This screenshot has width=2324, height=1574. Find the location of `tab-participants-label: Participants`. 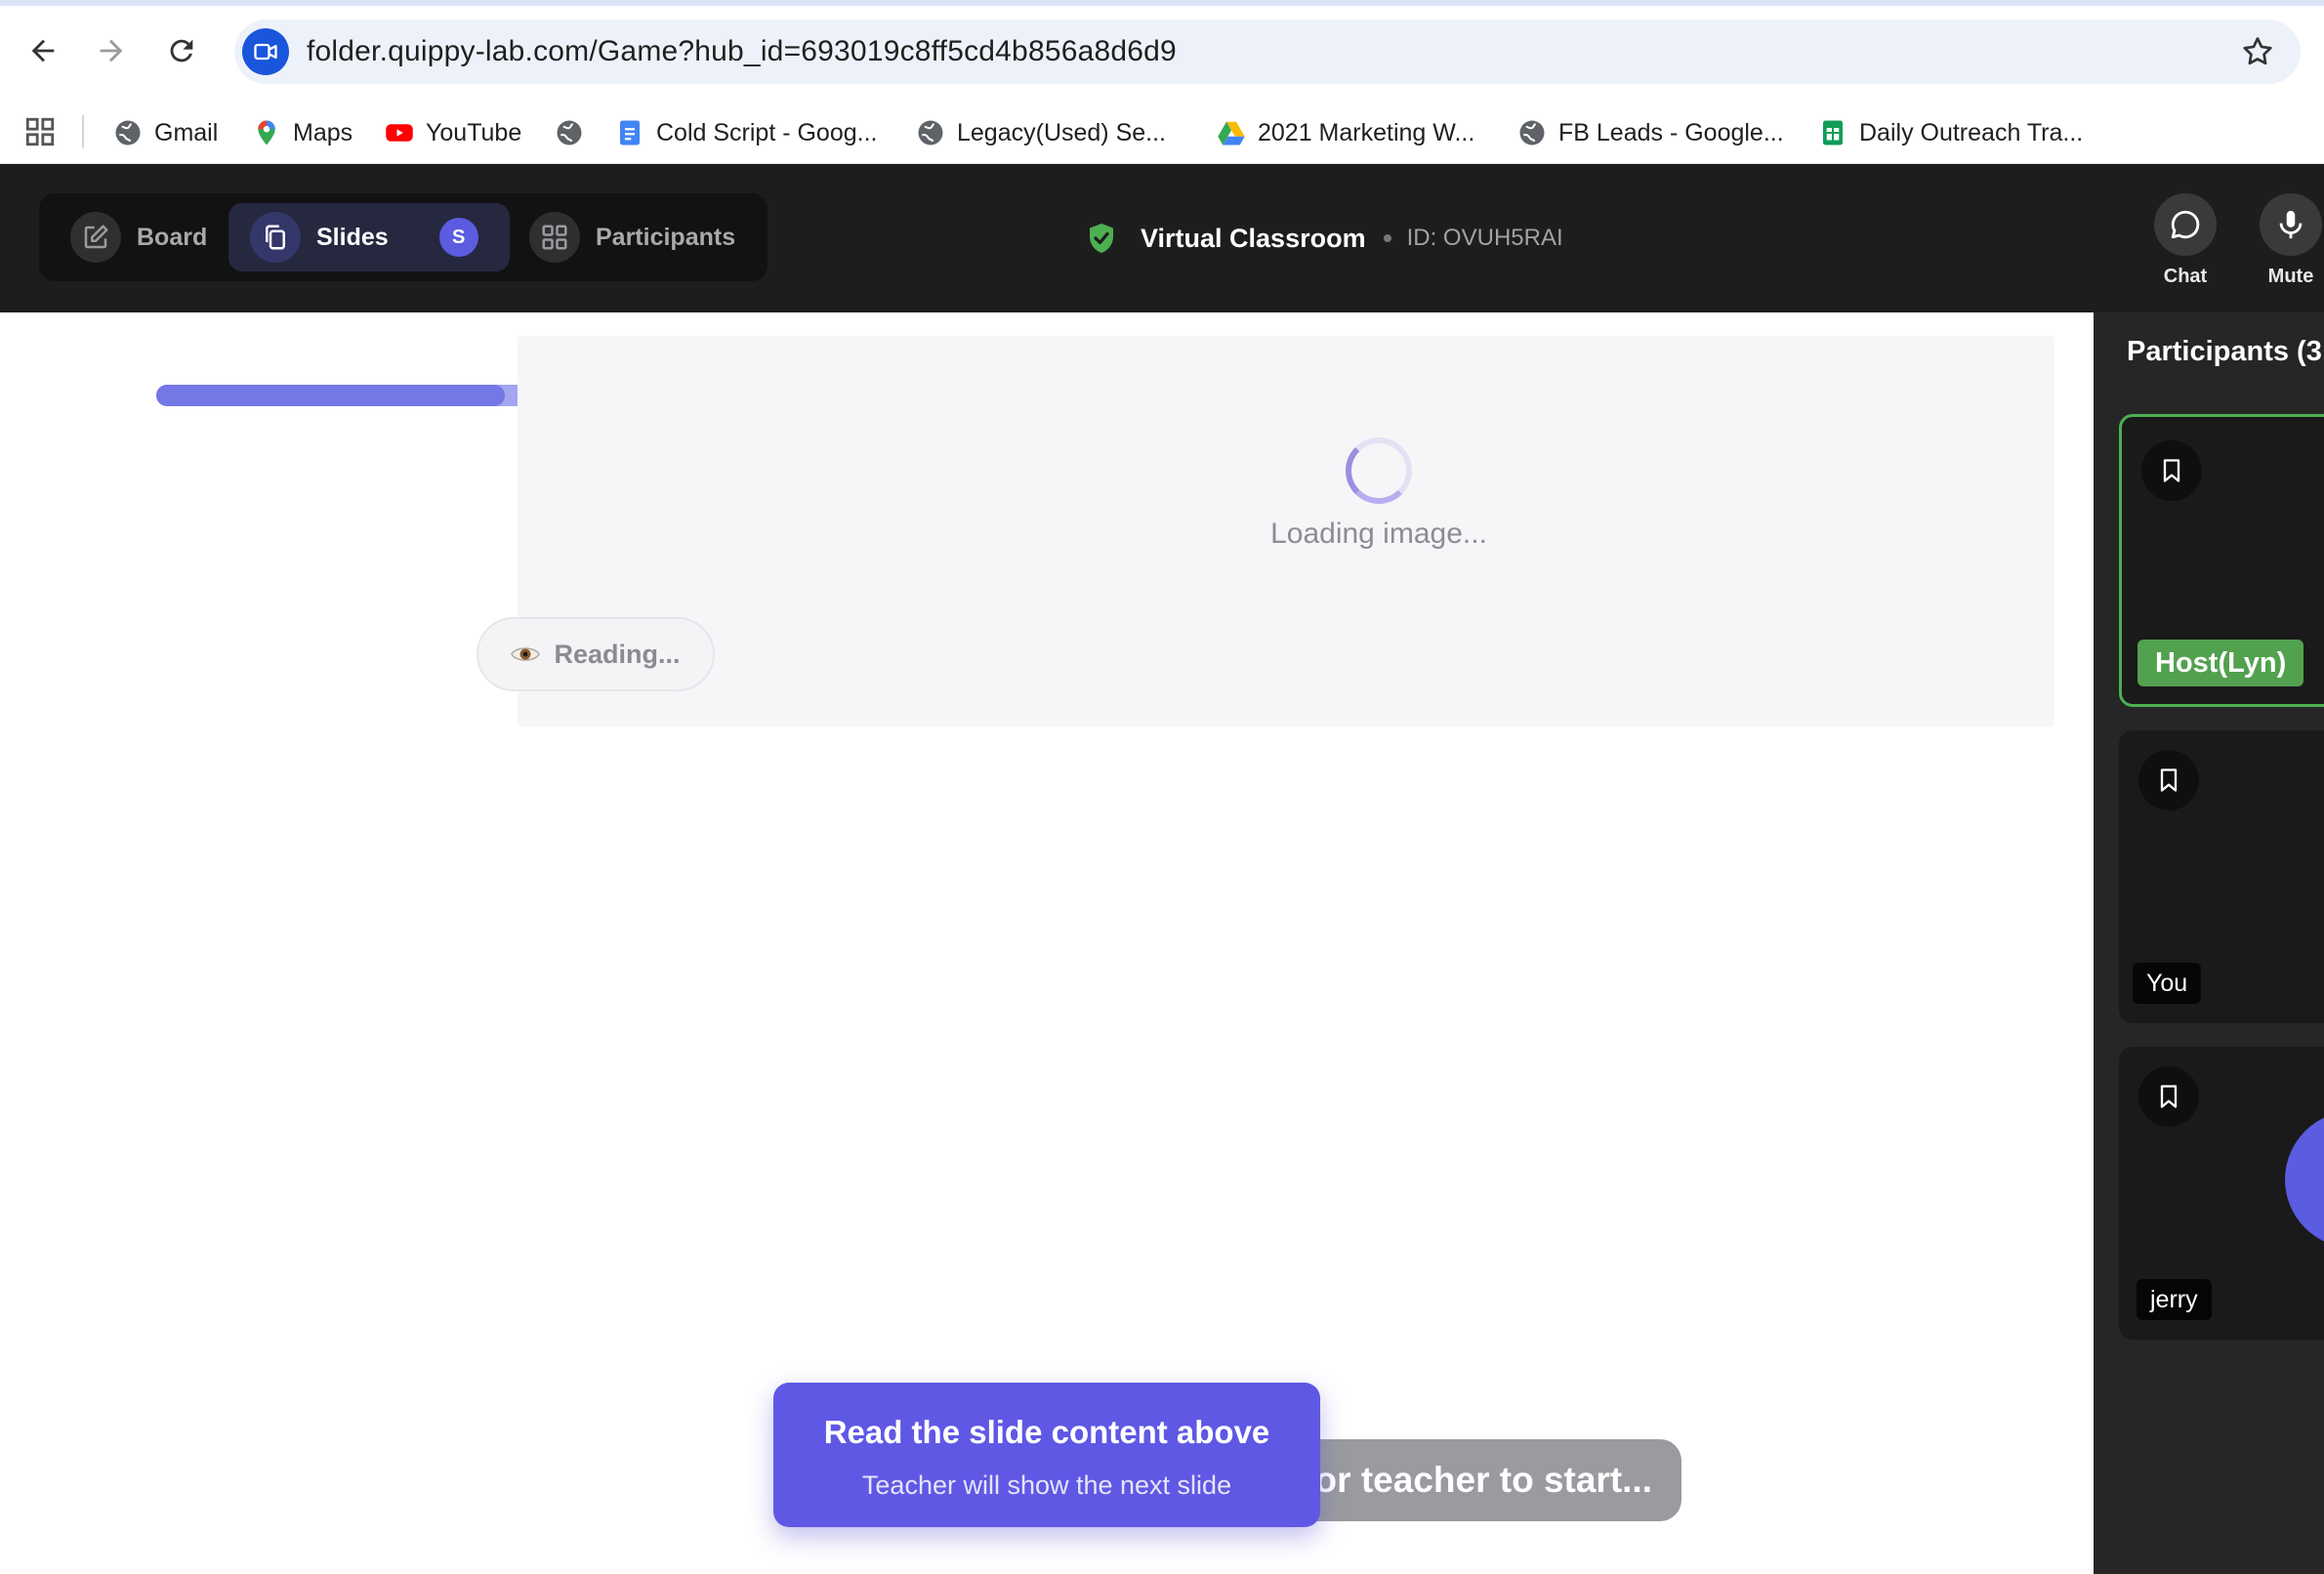

tab-participants-label: Participants is located at coordinates (666, 237).